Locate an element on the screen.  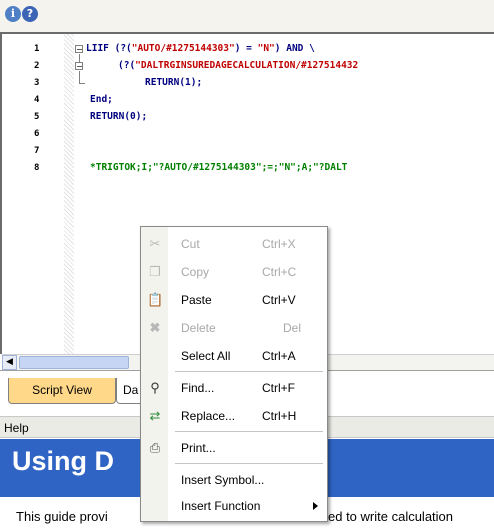
menu-item-shortcut: Ctrl+X is located at coordinates (279, 244).